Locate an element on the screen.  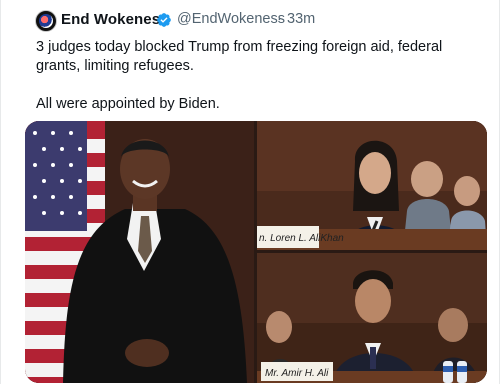
tweet-text-line2: All were appointed by Biden. is located at coordinates (128, 104).